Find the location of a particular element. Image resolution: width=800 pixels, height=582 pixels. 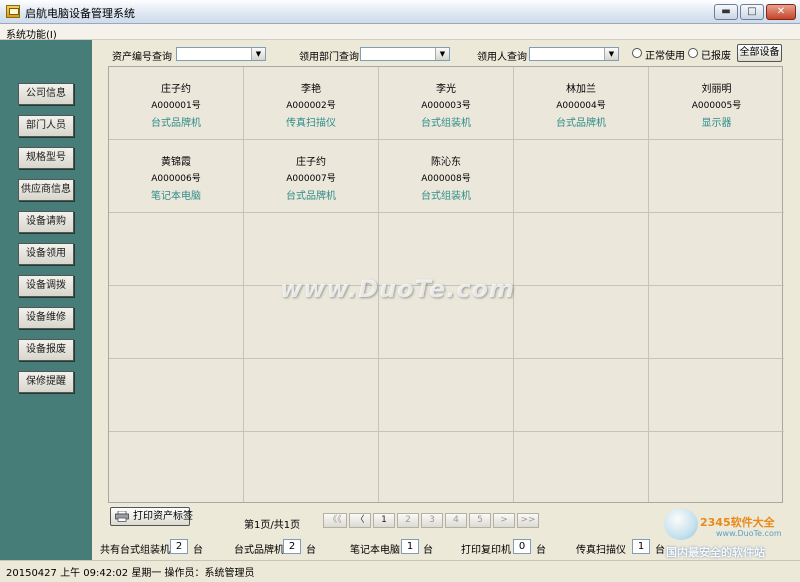

stat-brand-value: 2 is located at coordinates (292, 546).